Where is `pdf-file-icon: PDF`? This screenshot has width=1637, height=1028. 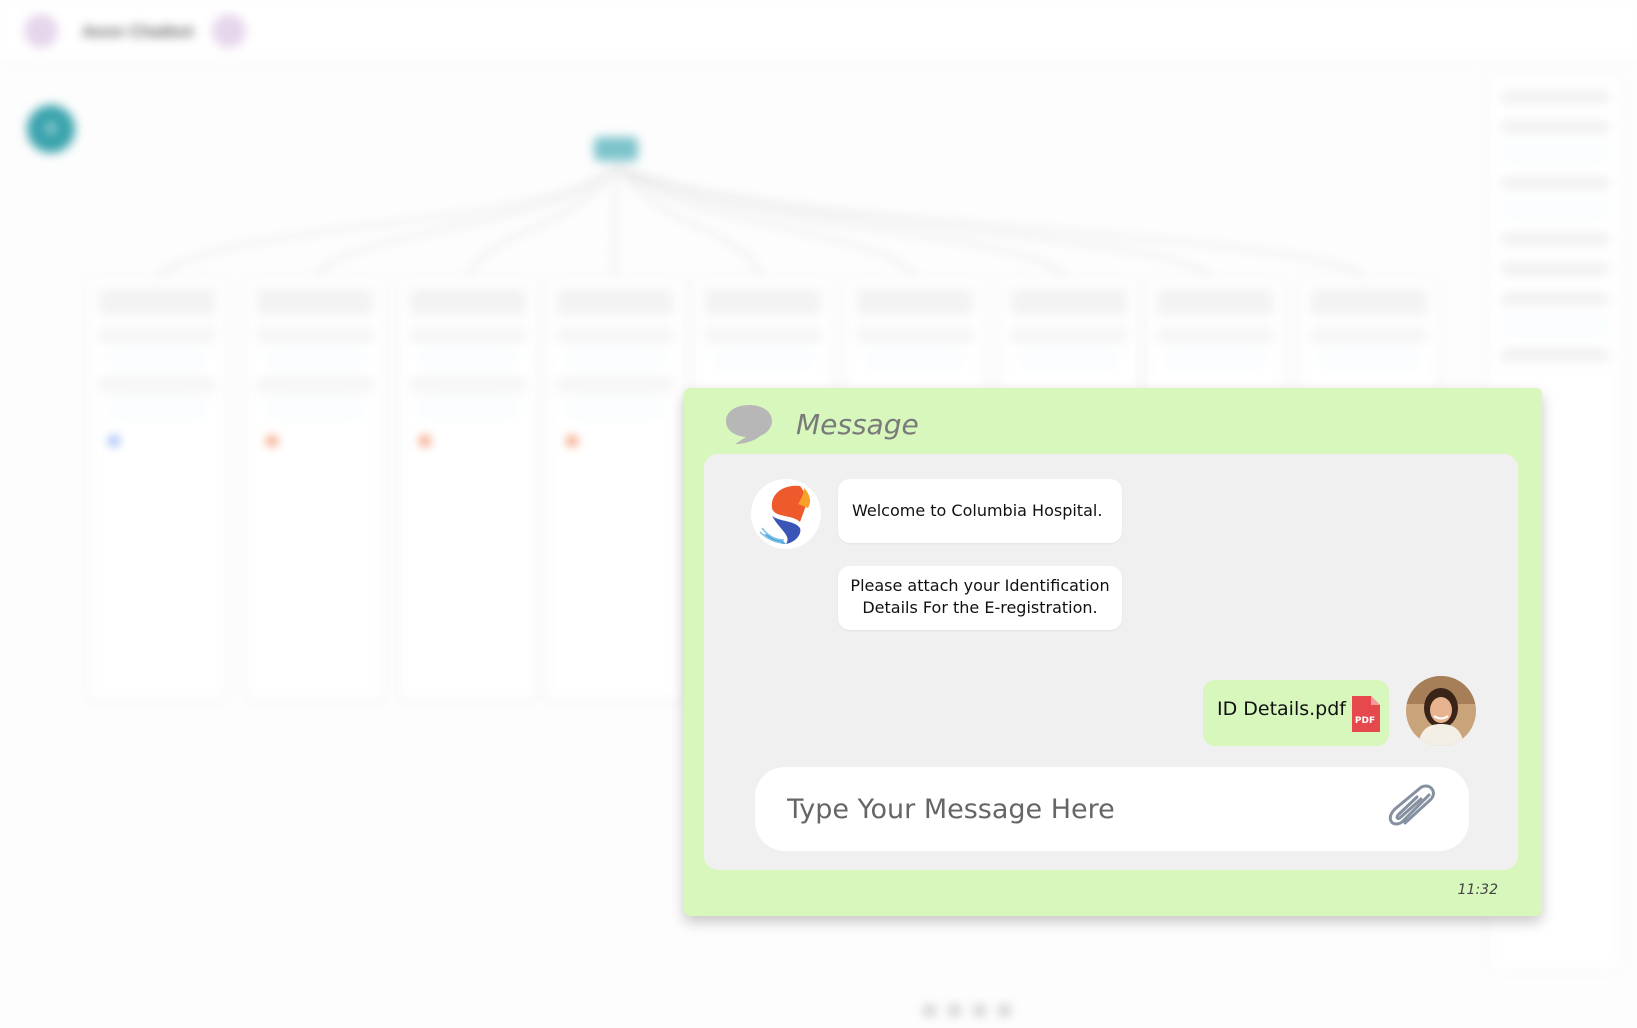
pdf-file-icon: PDF is located at coordinates (1366, 714).